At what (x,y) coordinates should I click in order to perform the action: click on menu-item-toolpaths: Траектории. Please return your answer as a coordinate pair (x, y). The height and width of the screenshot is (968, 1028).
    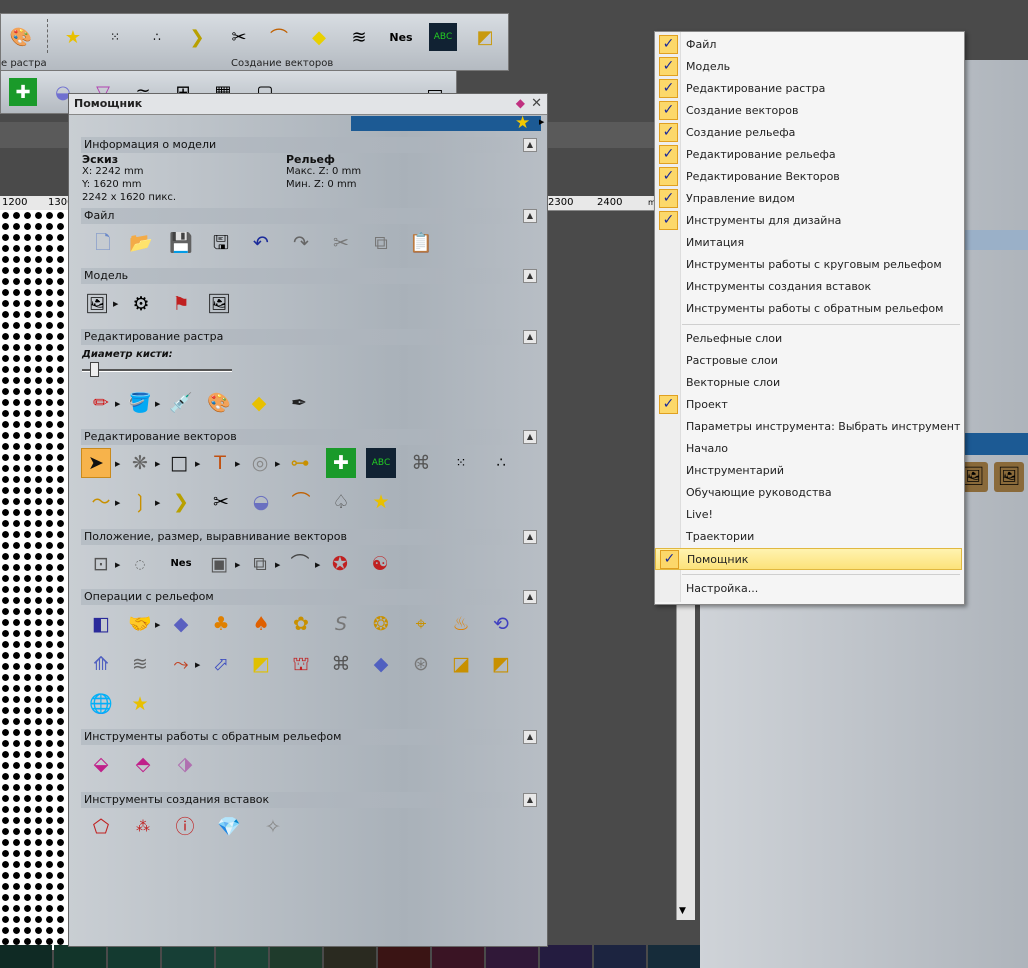
    Looking at the image, I should click on (808, 537).